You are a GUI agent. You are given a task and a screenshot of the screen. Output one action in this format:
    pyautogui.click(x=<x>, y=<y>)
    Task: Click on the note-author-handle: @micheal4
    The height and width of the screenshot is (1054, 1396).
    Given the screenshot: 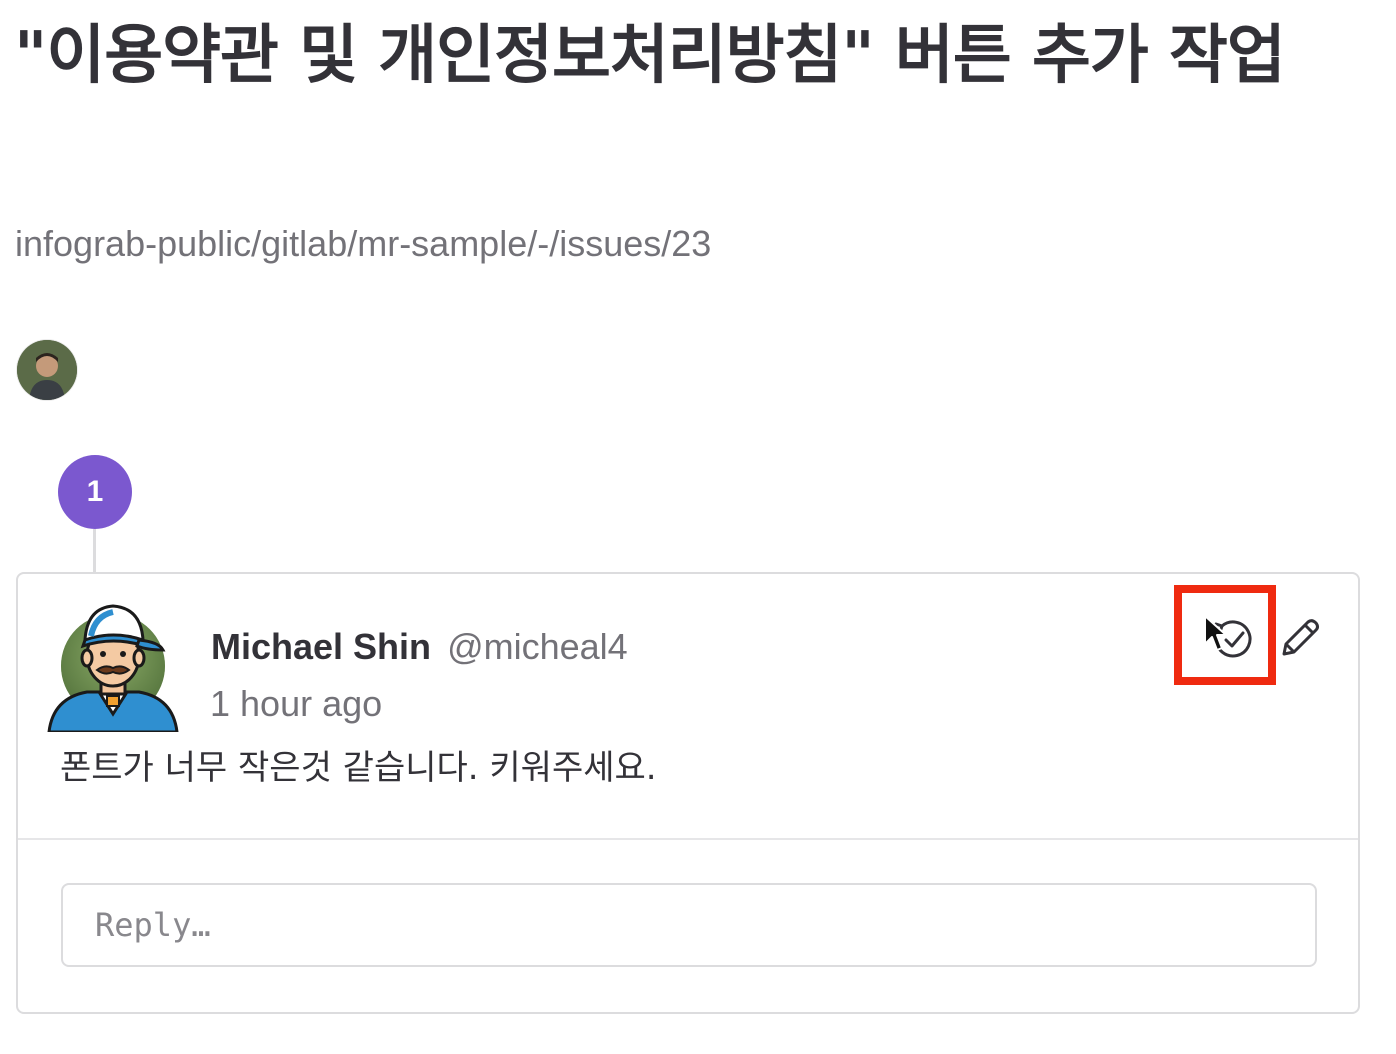 What is the action you would take?
    pyautogui.click(x=537, y=646)
    